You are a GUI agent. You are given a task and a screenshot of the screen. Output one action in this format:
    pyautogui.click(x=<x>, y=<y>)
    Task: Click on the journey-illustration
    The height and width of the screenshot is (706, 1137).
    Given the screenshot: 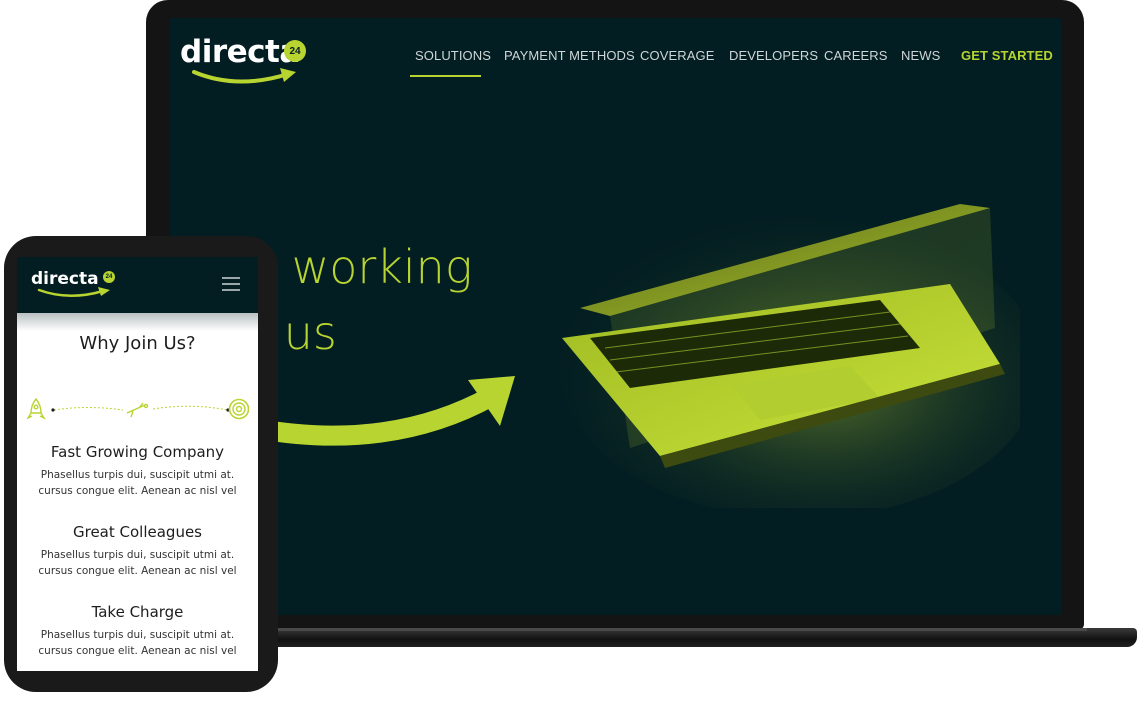 What is the action you would take?
    pyautogui.click(x=138, y=408)
    